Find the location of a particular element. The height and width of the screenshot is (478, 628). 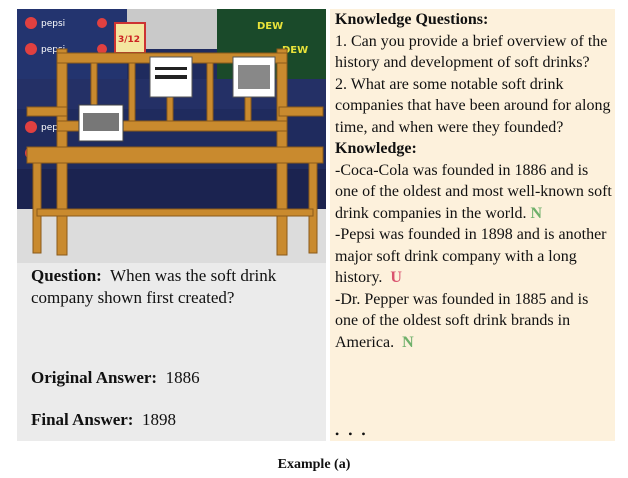

dew-sign-1: DEW is located at coordinates (270, 26).